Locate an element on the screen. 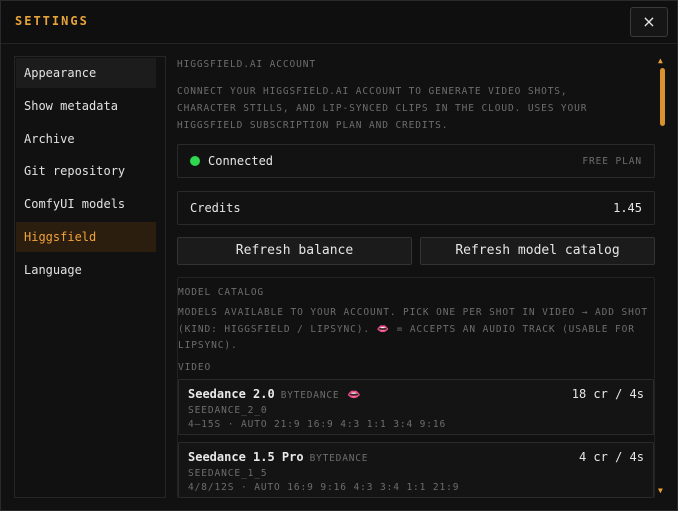 The image size is (678, 511). sidebar-item-higgsfield: Higgsfield is located at coordinates (86, 237).